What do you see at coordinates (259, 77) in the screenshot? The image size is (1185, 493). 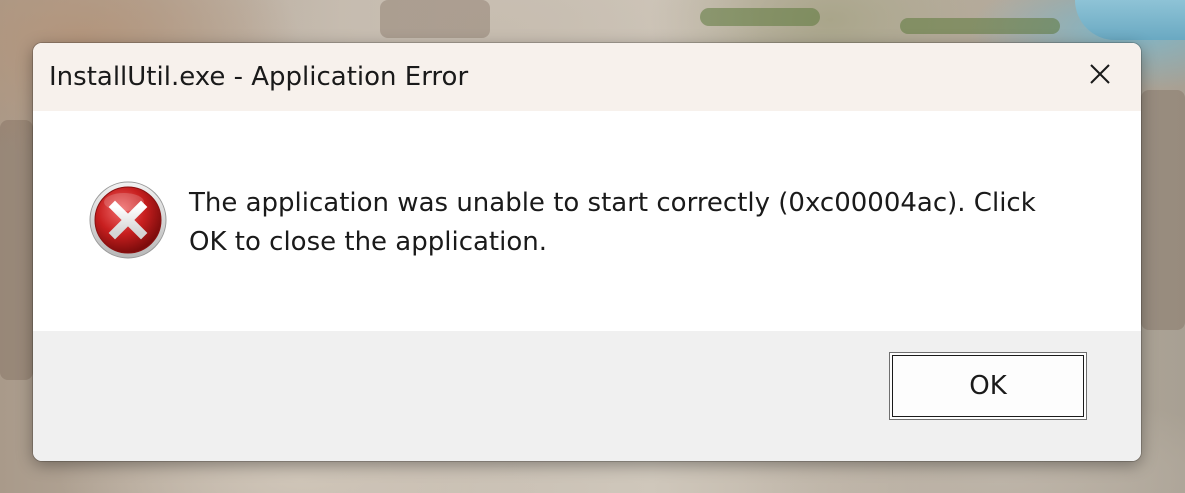 I see `dialog-title: InstallUtil.exe - Application Error` at bounding box center [259, 77].